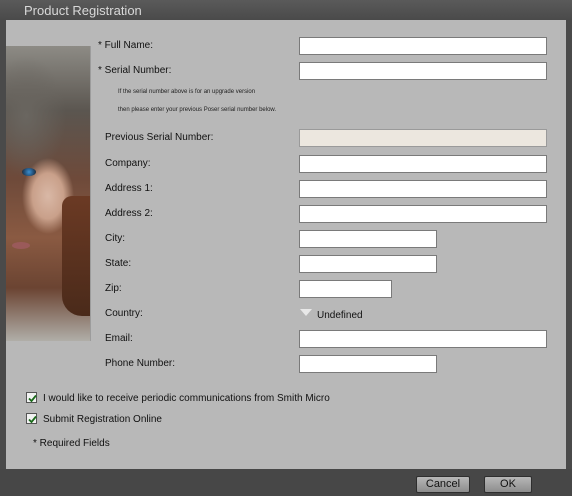 This screenshot has width=572, height=496. I want to click on company-label: Company:, so click(128, 163).